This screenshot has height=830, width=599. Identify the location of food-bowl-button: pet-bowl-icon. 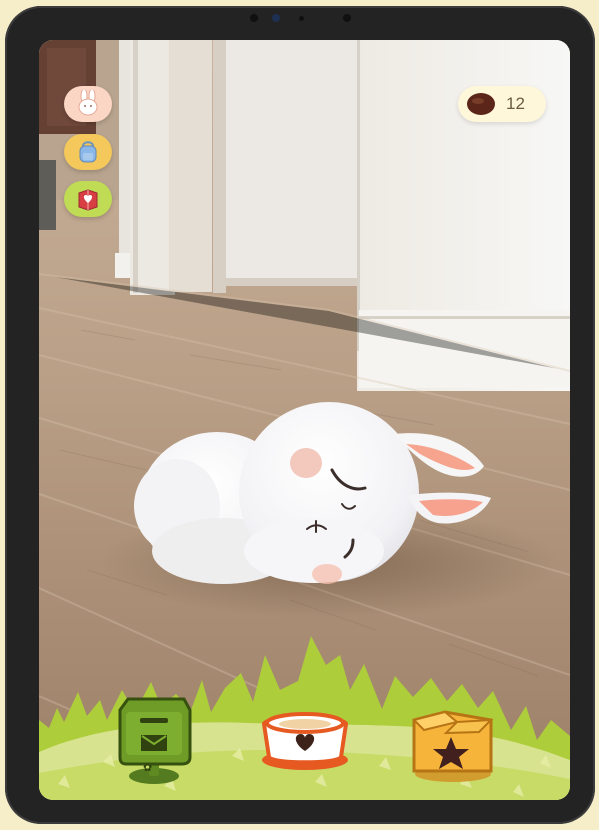
(305, 740).